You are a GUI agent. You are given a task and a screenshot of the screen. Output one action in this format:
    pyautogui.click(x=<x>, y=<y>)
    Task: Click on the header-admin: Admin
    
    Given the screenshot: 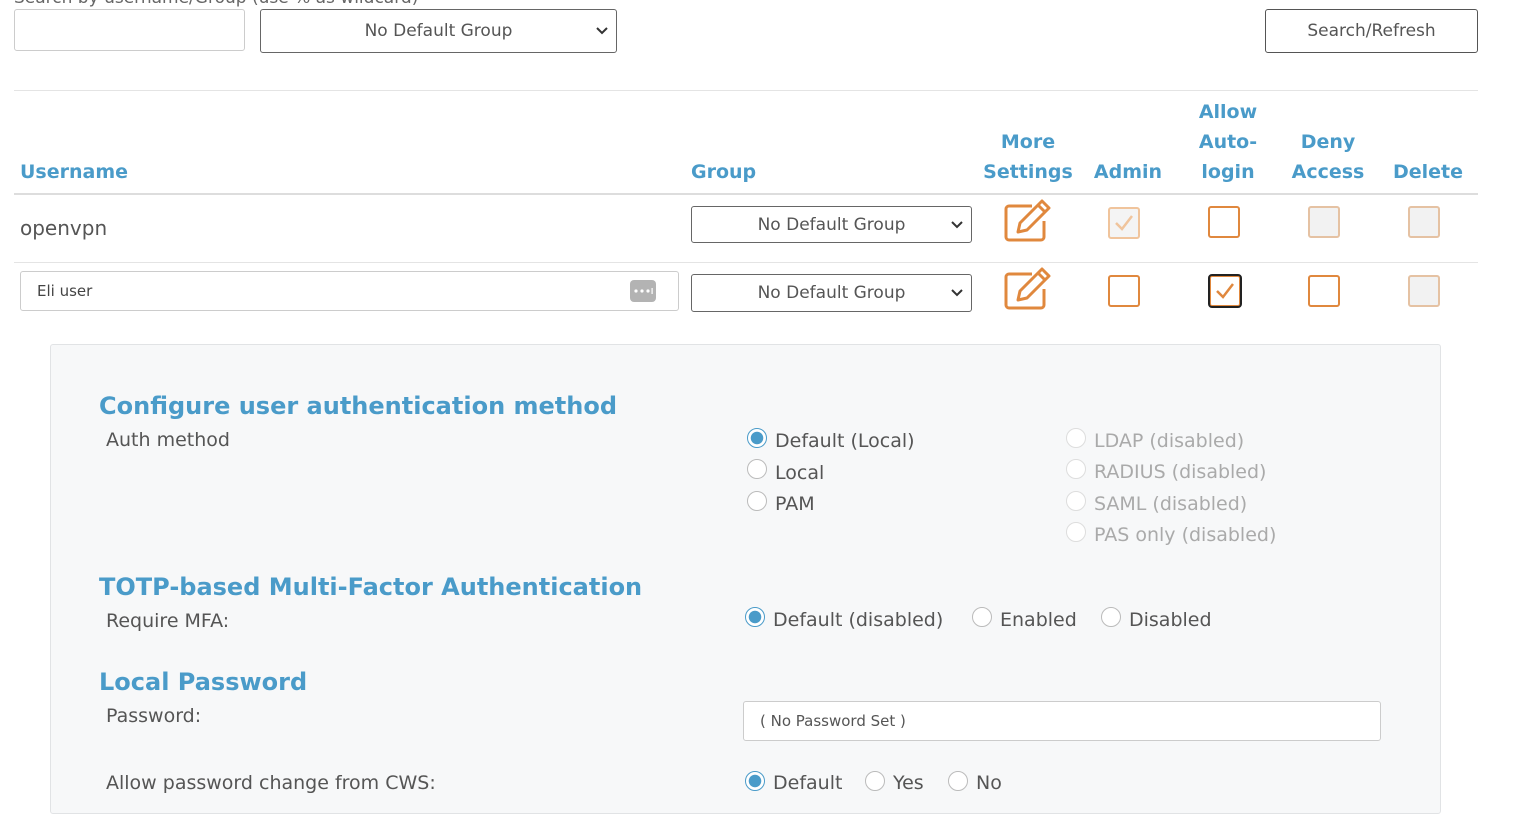 What is the action you would take?
    pyautogui.click(x=1128, y=172)
    